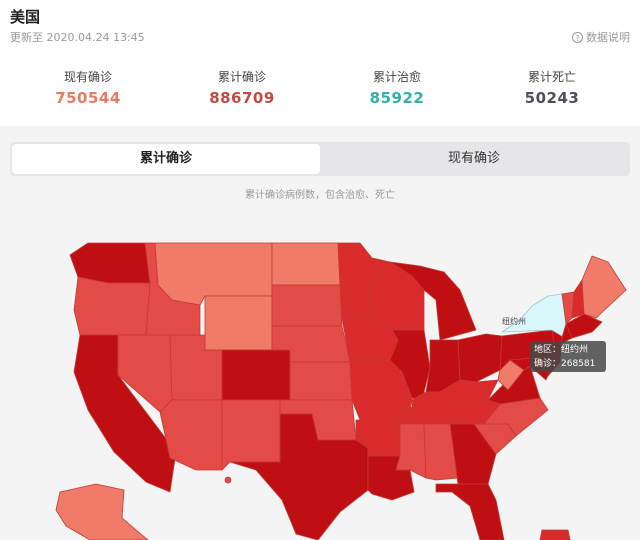  What do you see at coordinates (474, 159) in the screenshot?
I see `tab-current-confirmed: 现有确诊` at bounding box center [474, 159].